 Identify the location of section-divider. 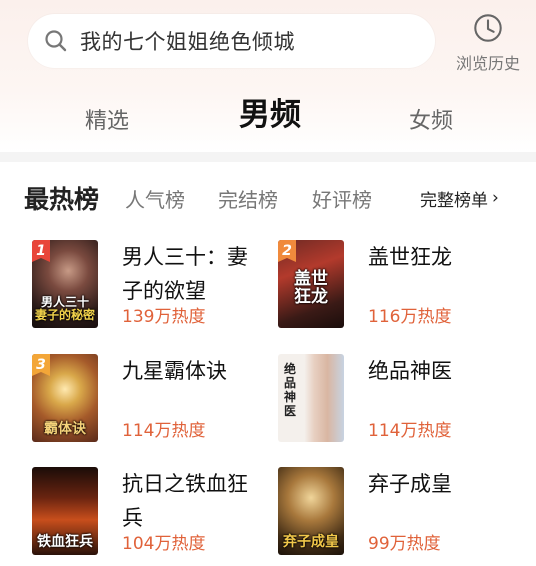
(268, 157).